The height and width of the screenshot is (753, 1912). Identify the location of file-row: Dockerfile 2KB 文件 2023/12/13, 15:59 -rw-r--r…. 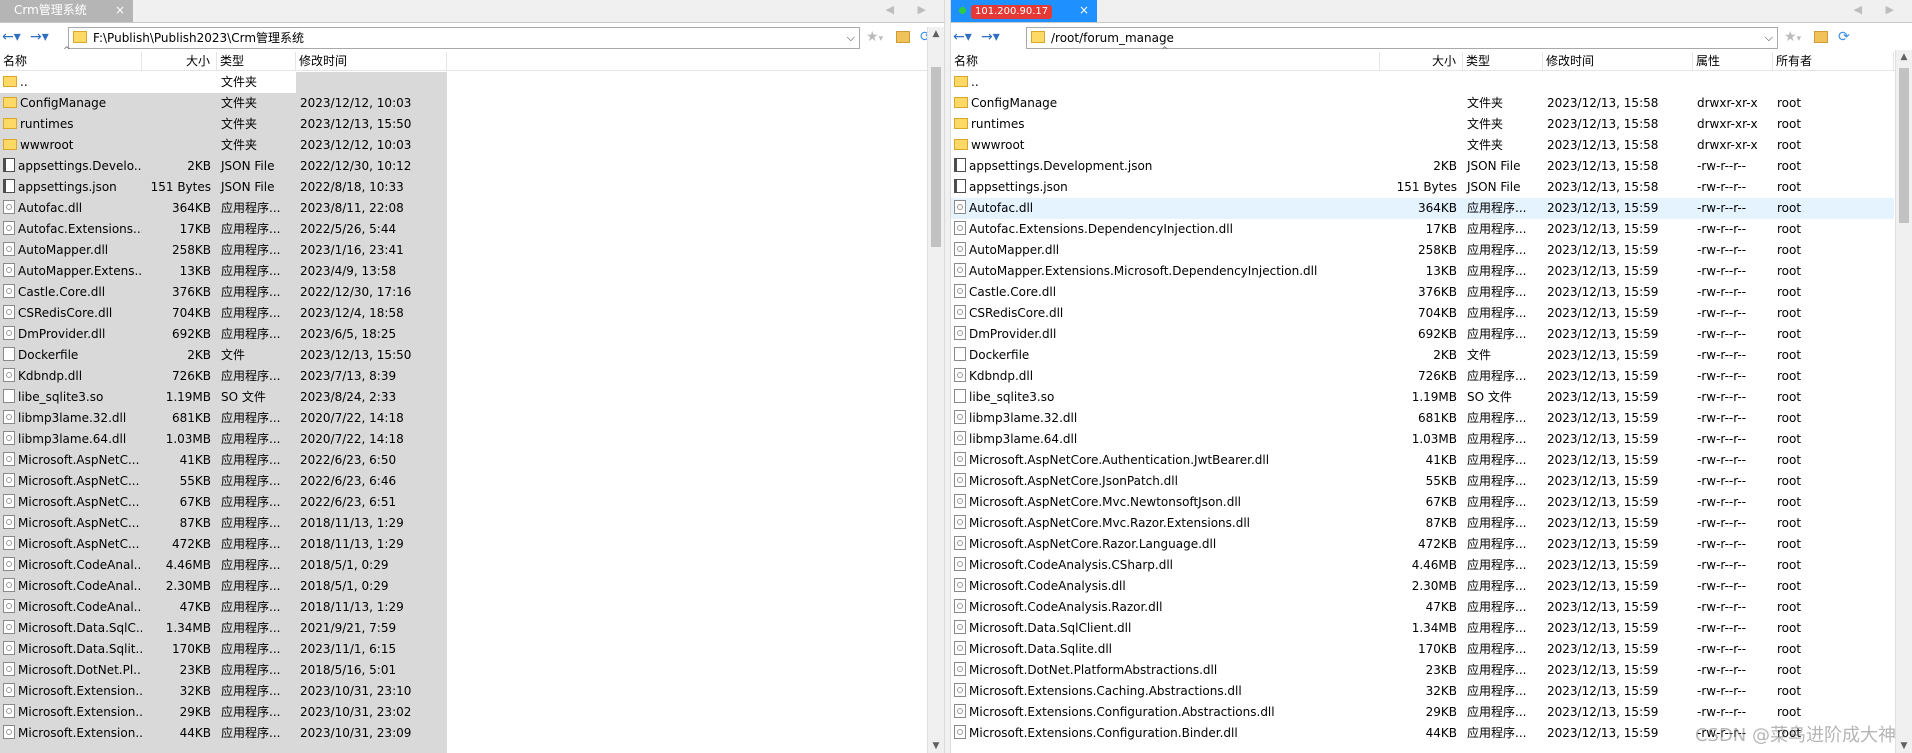
(1422, 355).